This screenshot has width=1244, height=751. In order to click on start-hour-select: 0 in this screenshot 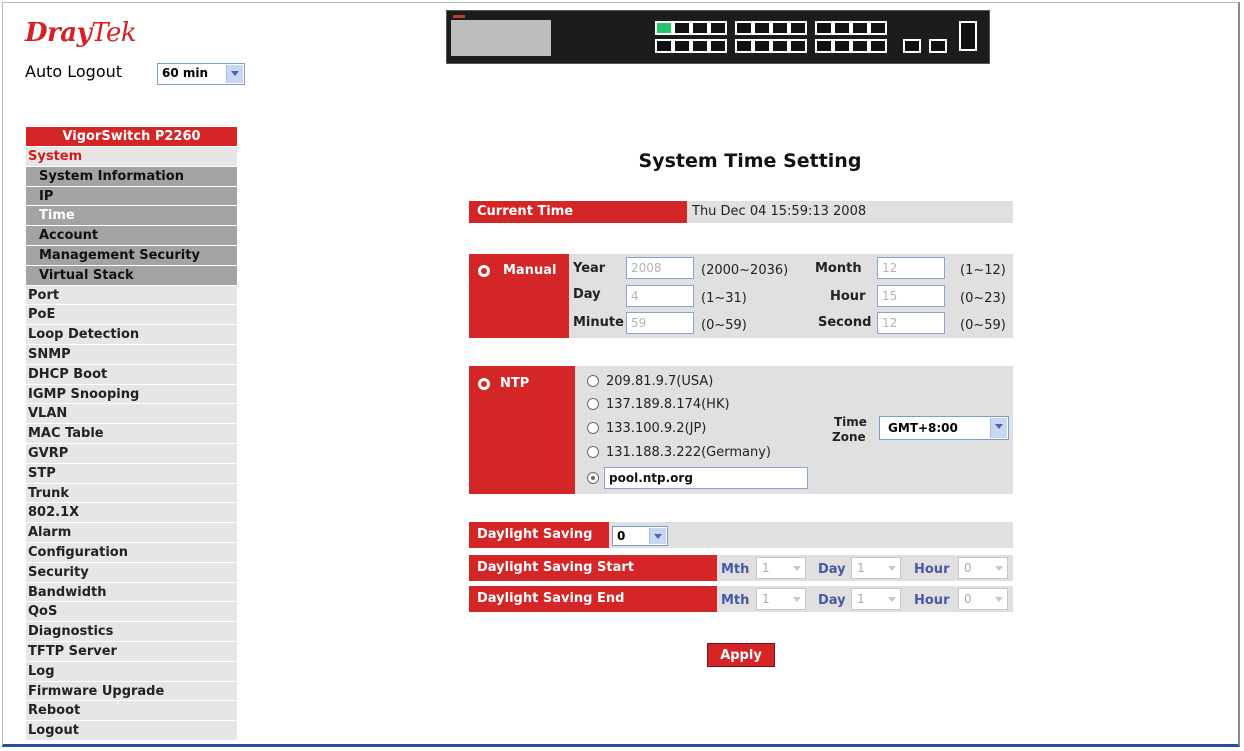, I will do `click(983, 568)`.